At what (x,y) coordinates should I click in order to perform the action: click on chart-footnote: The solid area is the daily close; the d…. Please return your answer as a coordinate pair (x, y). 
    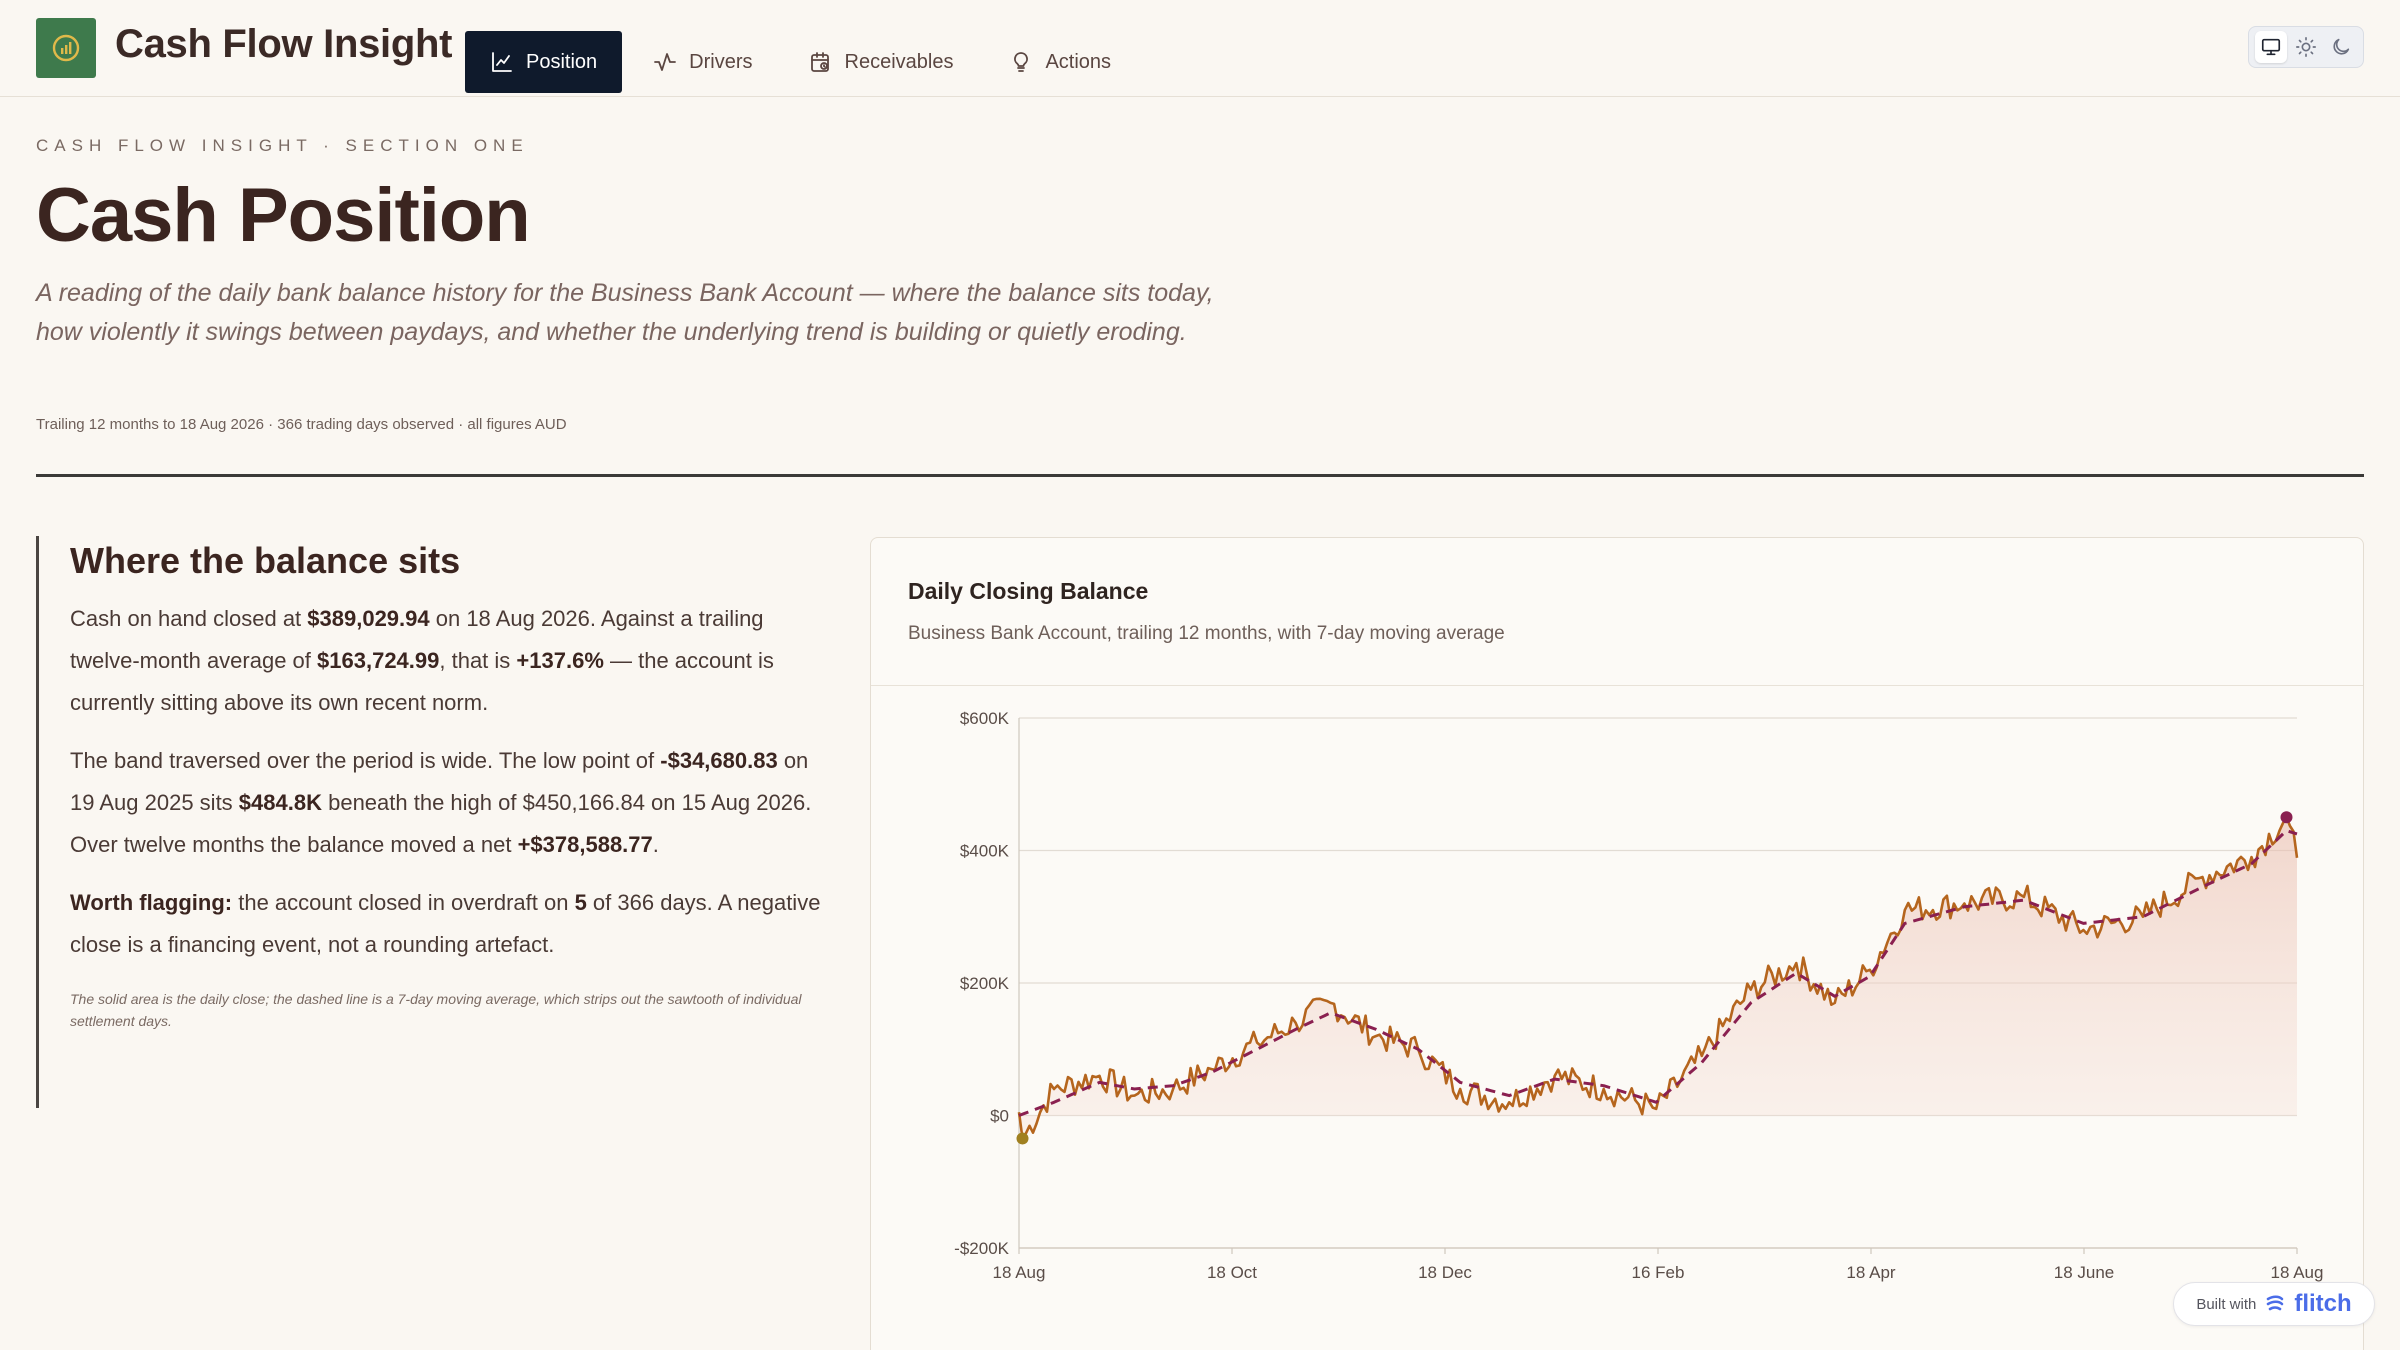
    Looking at the image, I should click on (436, 1010).